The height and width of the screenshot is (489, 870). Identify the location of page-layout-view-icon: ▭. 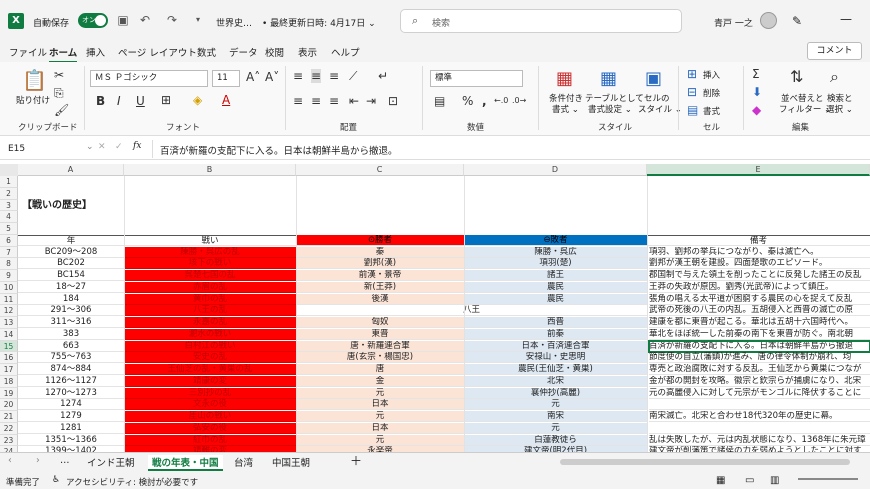
(749, 480).